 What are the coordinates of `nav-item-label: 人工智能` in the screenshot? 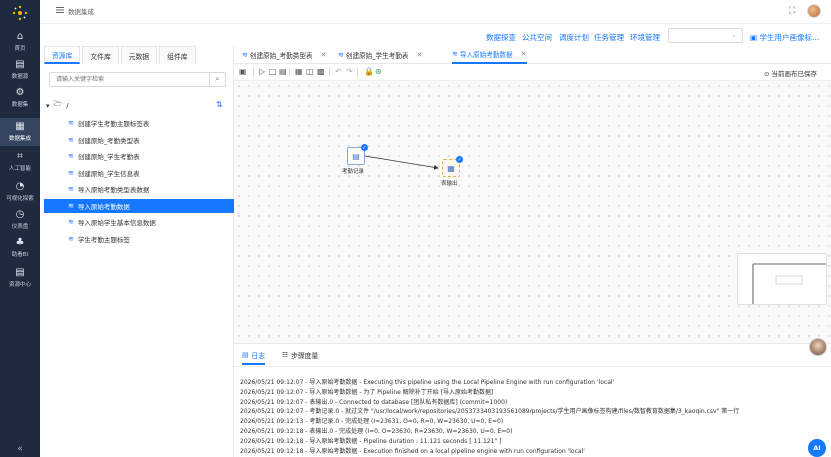 It's located at (19, 169).